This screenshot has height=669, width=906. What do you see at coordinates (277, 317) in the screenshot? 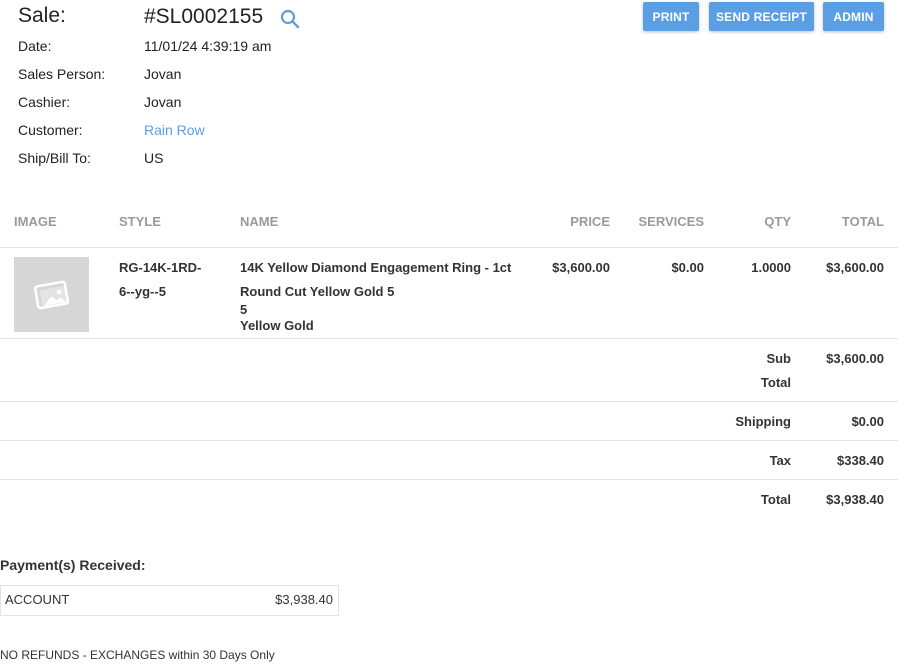
I see `item-variant: 5 Yellow Gold` at bounding box center [277, 317].